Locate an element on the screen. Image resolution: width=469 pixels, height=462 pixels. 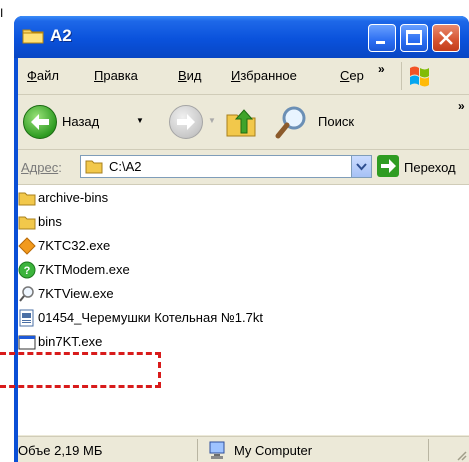
go-arrow-icon is located at coordinates (388, 166).